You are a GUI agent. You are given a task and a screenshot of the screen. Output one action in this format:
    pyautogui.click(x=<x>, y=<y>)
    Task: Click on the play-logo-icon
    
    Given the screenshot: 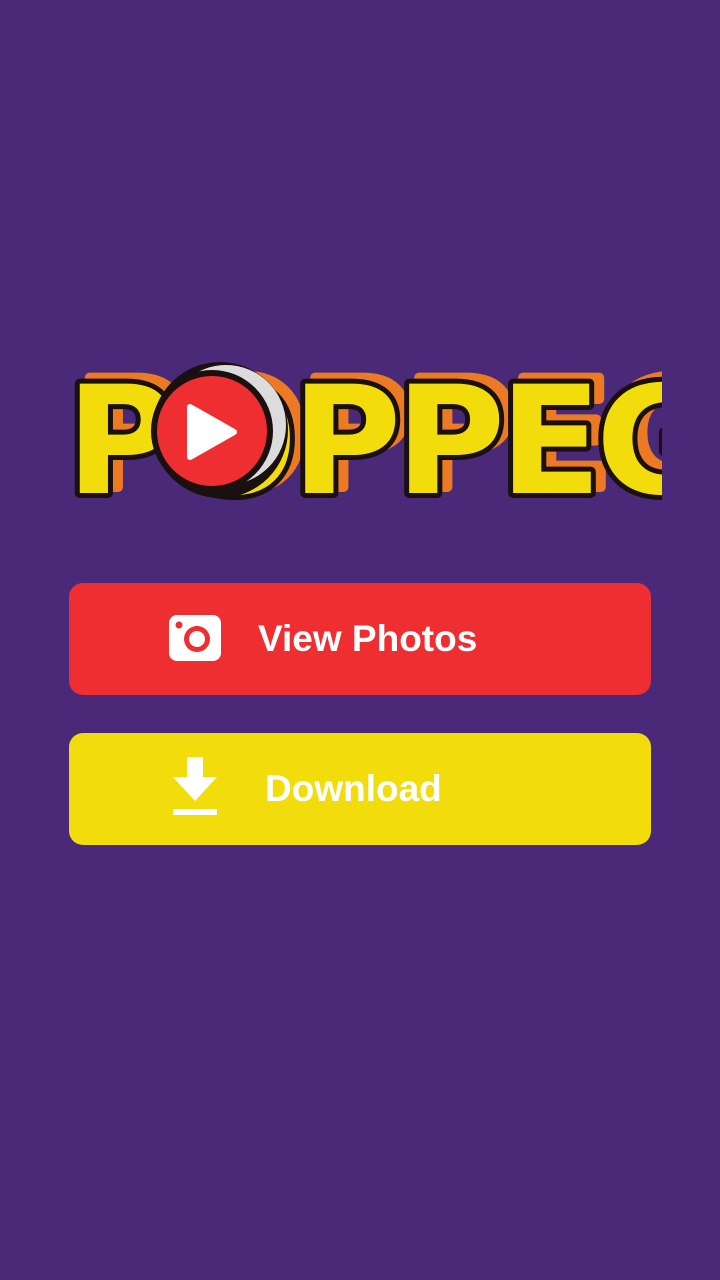 What is the action you would take?
    pyautogui.click(x=219, y=430)
    